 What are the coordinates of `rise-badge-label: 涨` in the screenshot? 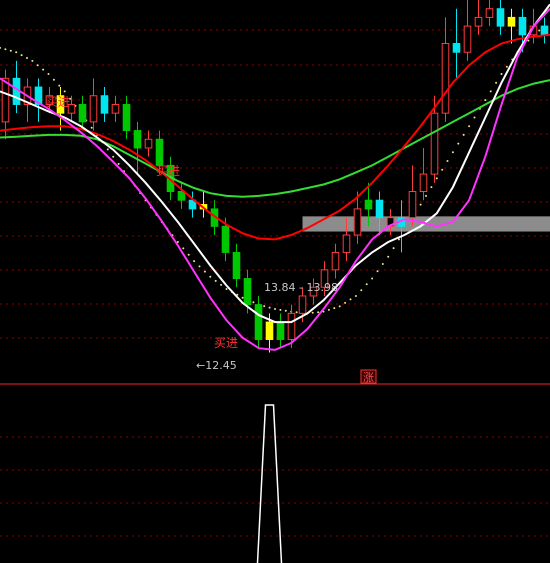 It's located at (368, 377).